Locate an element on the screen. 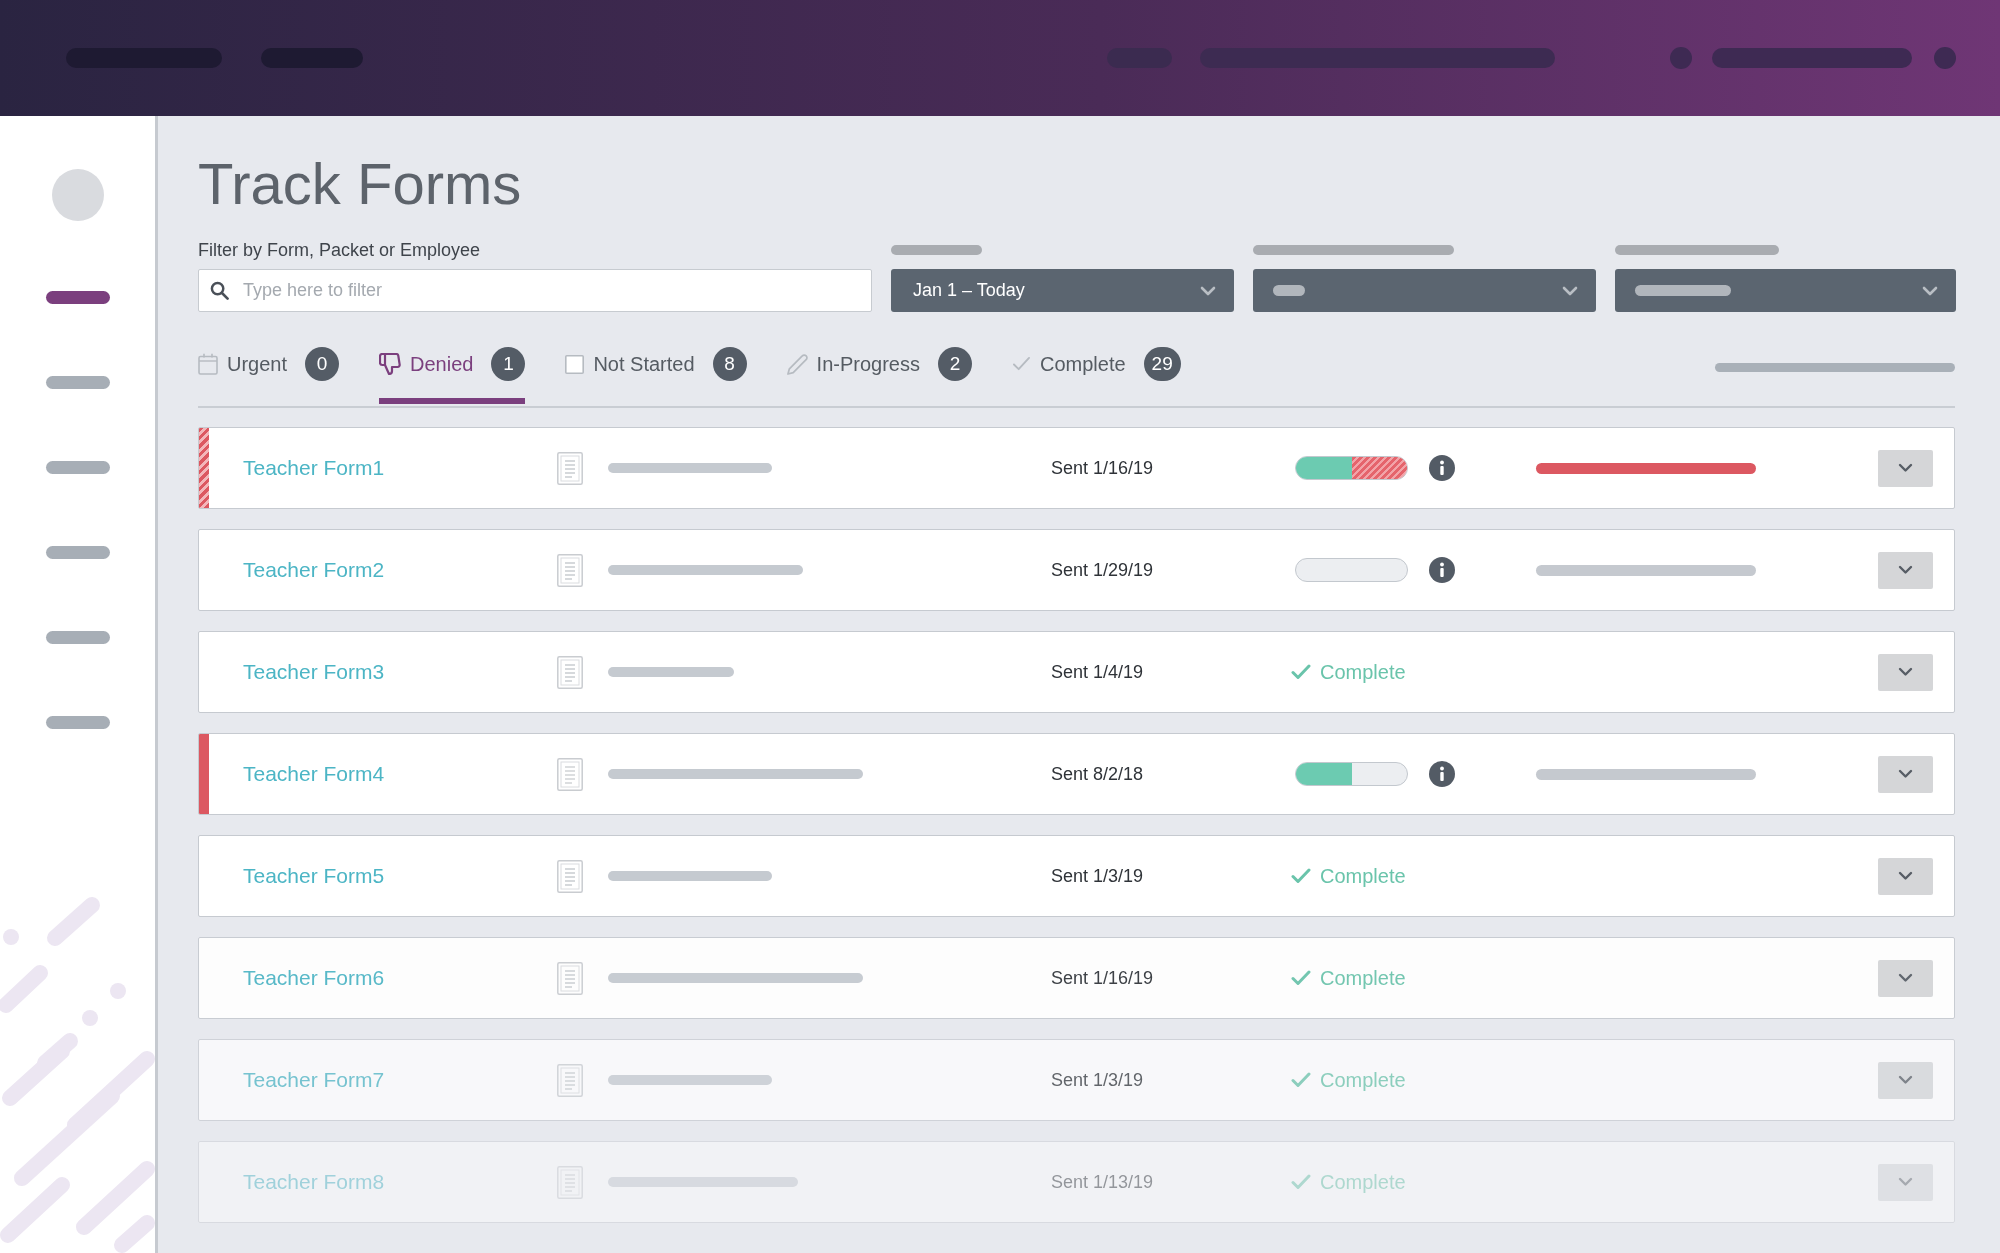  form-link: Teacher Form1 is located at coordinates (314, 468).